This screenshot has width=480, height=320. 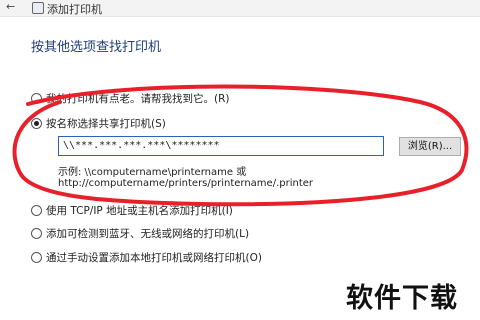 I want to click on option-manual-local: 通过手动设置添加本地打印机或网络打印机(O), so click(x=146, y=257).